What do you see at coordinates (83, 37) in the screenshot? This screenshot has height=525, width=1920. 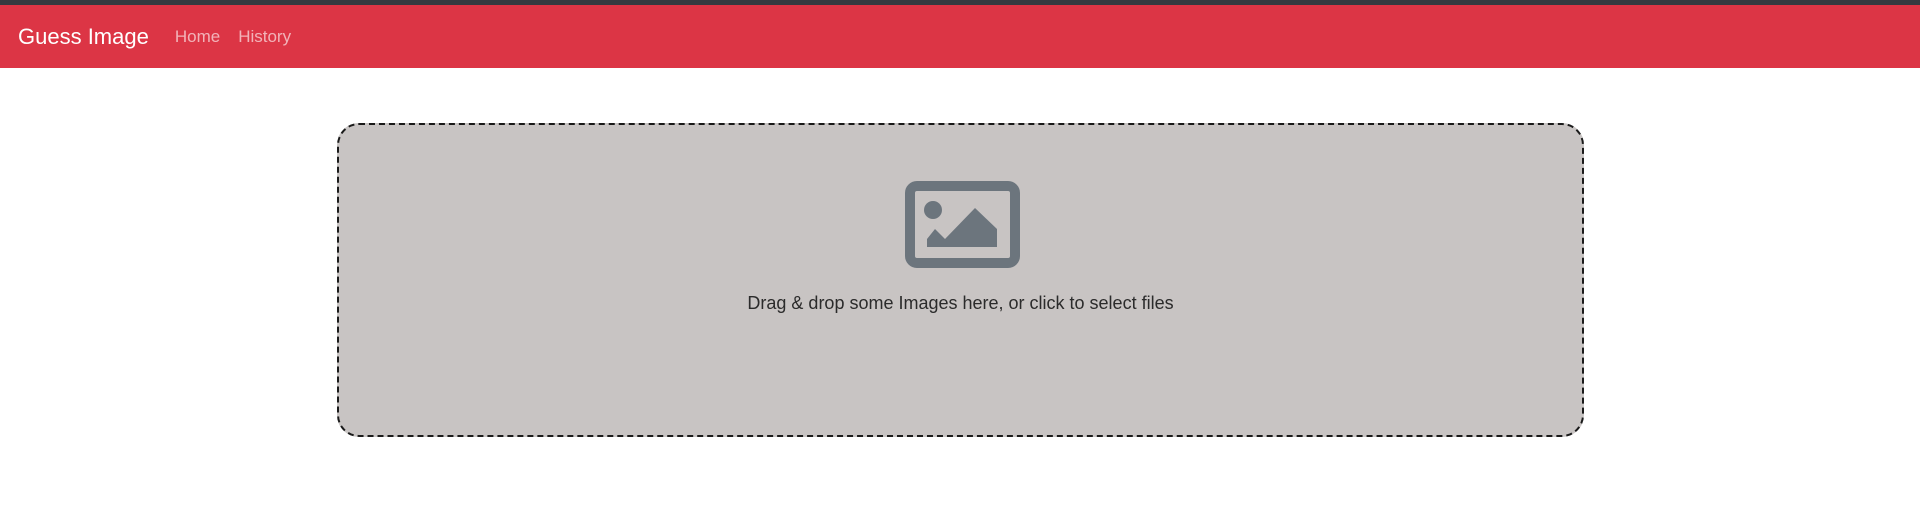 I see `brand-link: Guess Image` at bounding box center [83, 37].